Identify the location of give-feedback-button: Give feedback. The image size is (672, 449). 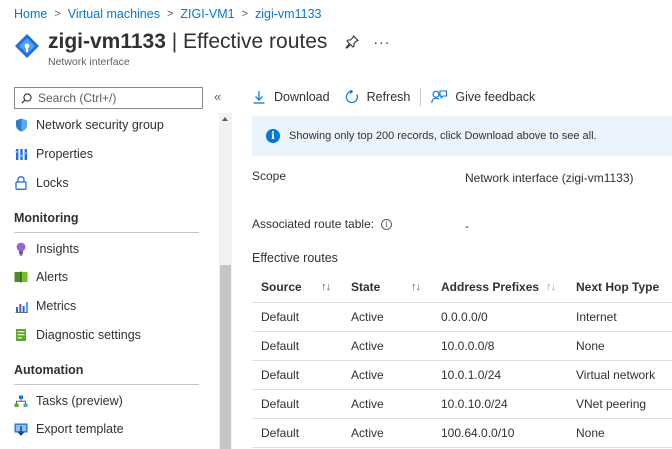
(483, 97).